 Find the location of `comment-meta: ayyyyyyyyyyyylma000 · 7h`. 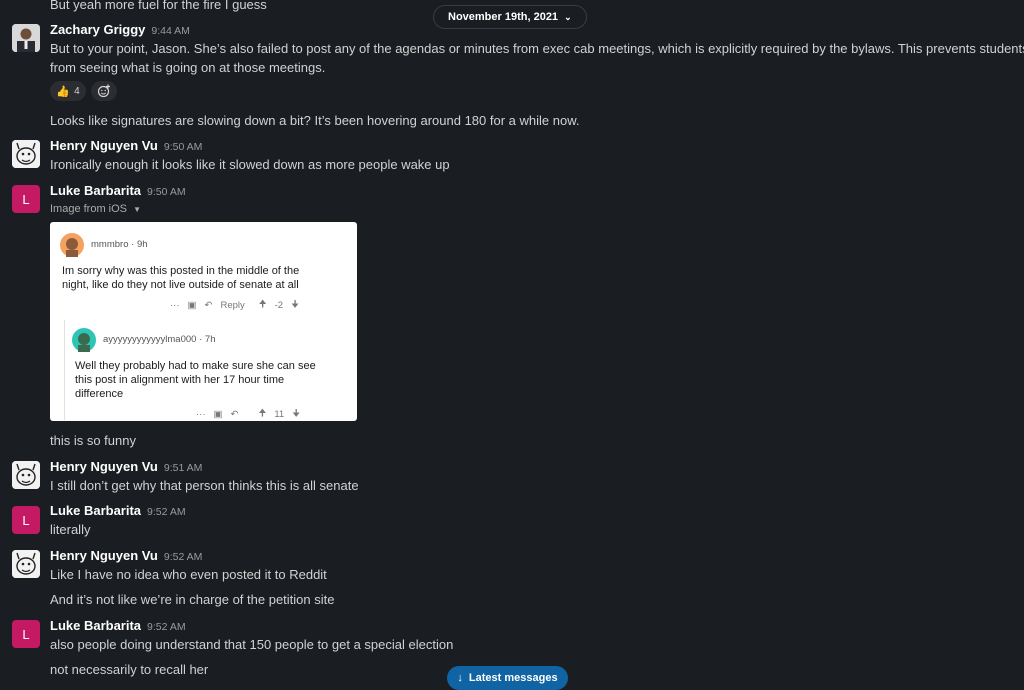

comment-meta: ayyyyyyyyyyyylma000 · 7h is located at coordinates (159, 339).